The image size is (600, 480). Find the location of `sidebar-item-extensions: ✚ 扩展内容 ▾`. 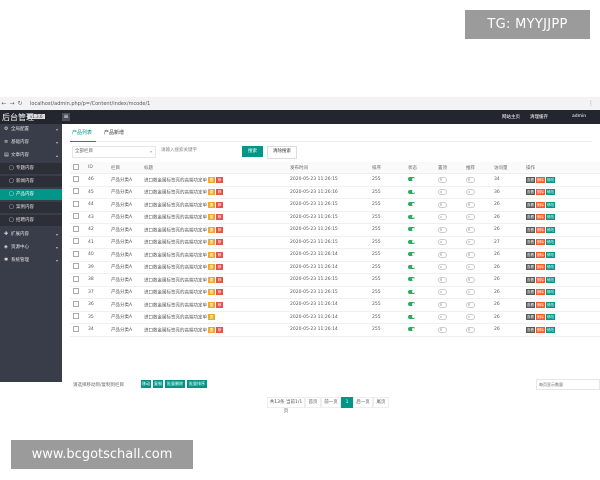

sidebar-item-extensions: ✚ 扩展内容 ▾ is located at coordinates (31, 234).